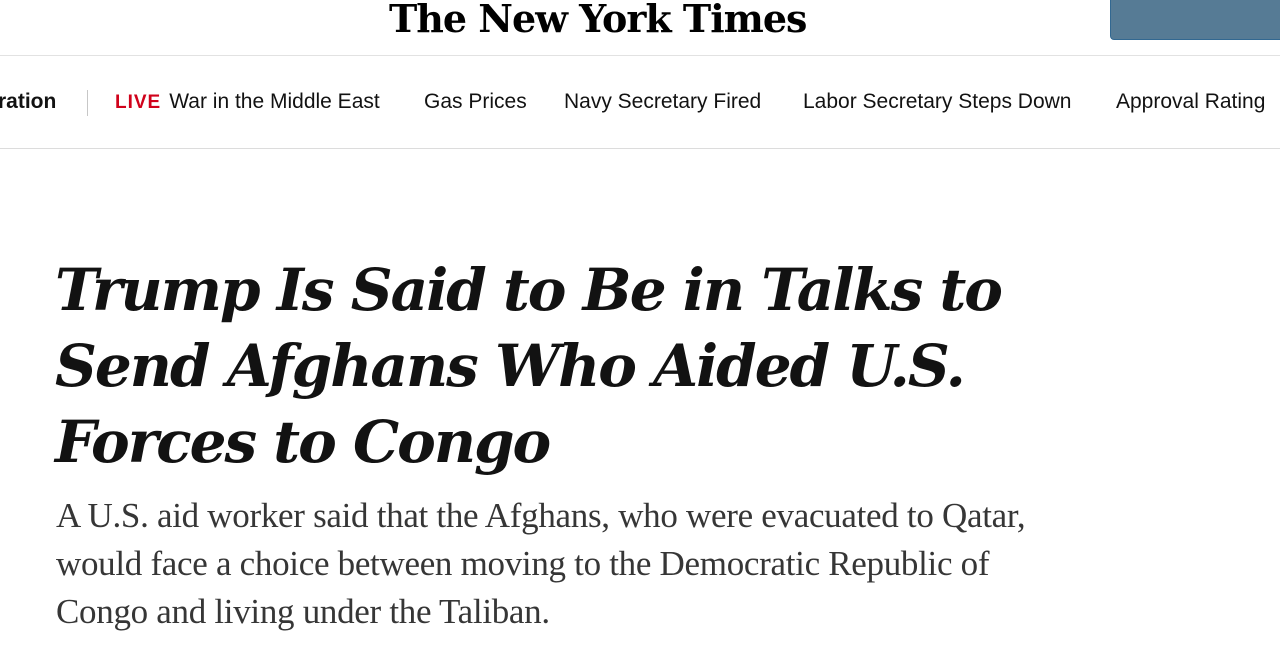 This screenshot has width=1280, height=670. Describe the element at coordinates (937, 102) in the screenshot. I see `nav-item-labor-secretary: Labor Secretary Steps Down` at that location.